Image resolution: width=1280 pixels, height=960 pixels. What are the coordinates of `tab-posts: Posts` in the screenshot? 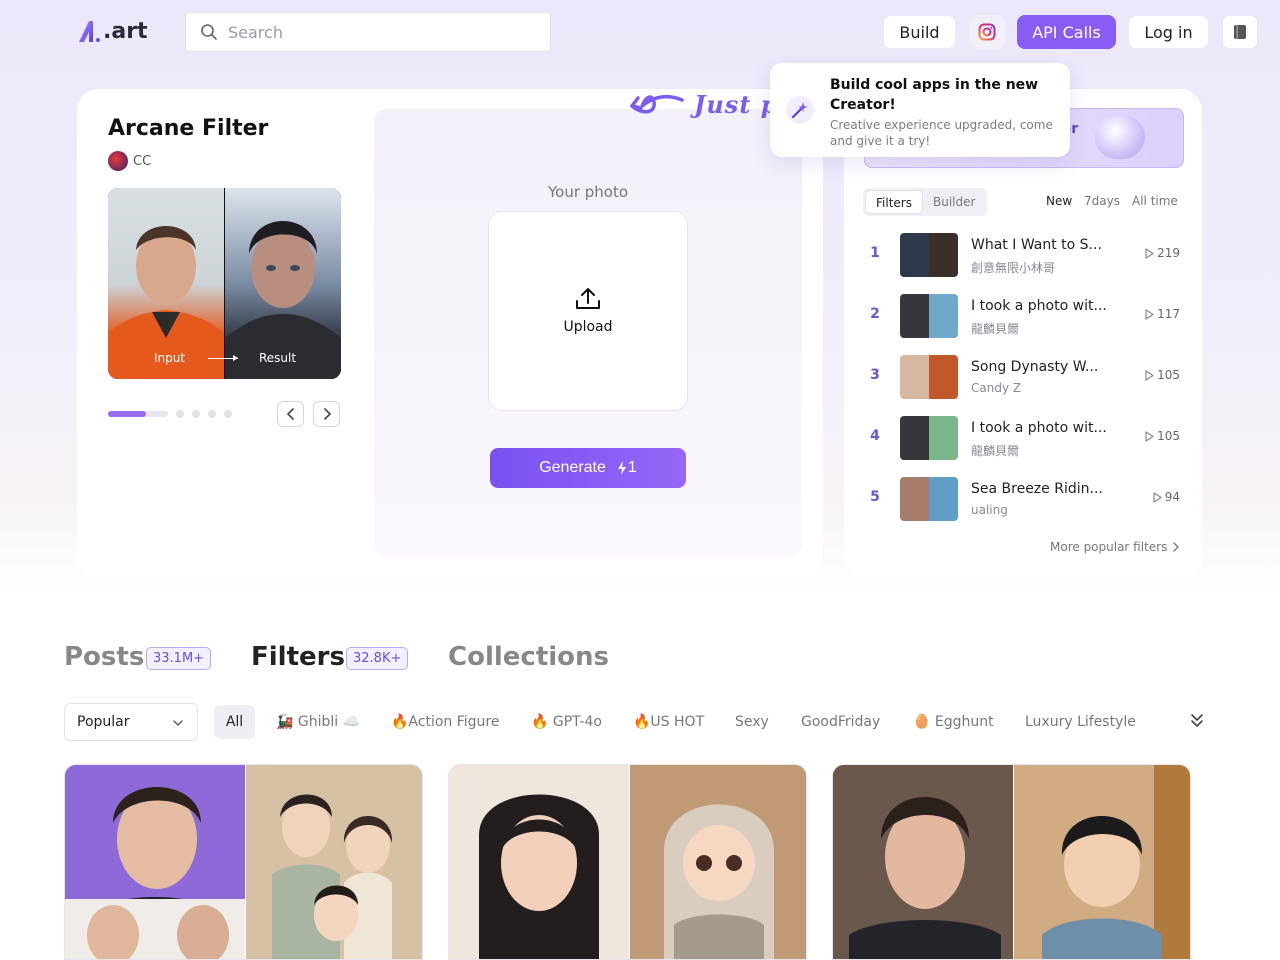 It's located at (104, 657).